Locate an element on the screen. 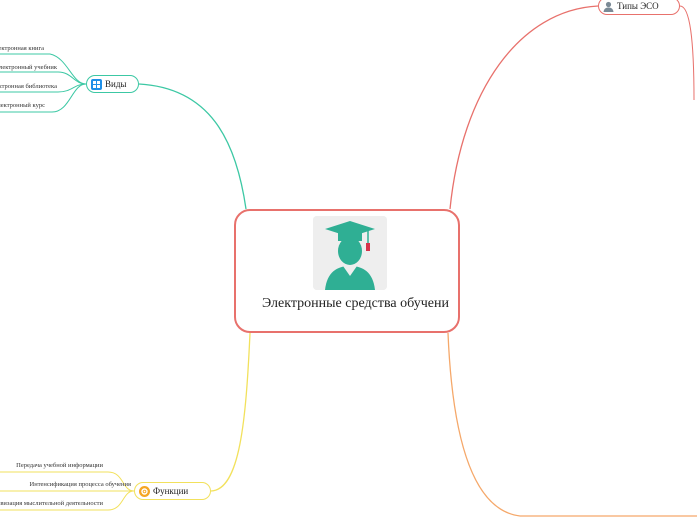 The height and width of the screenshot is (520, 697). graduate-image is located at coordinates (350, 253).